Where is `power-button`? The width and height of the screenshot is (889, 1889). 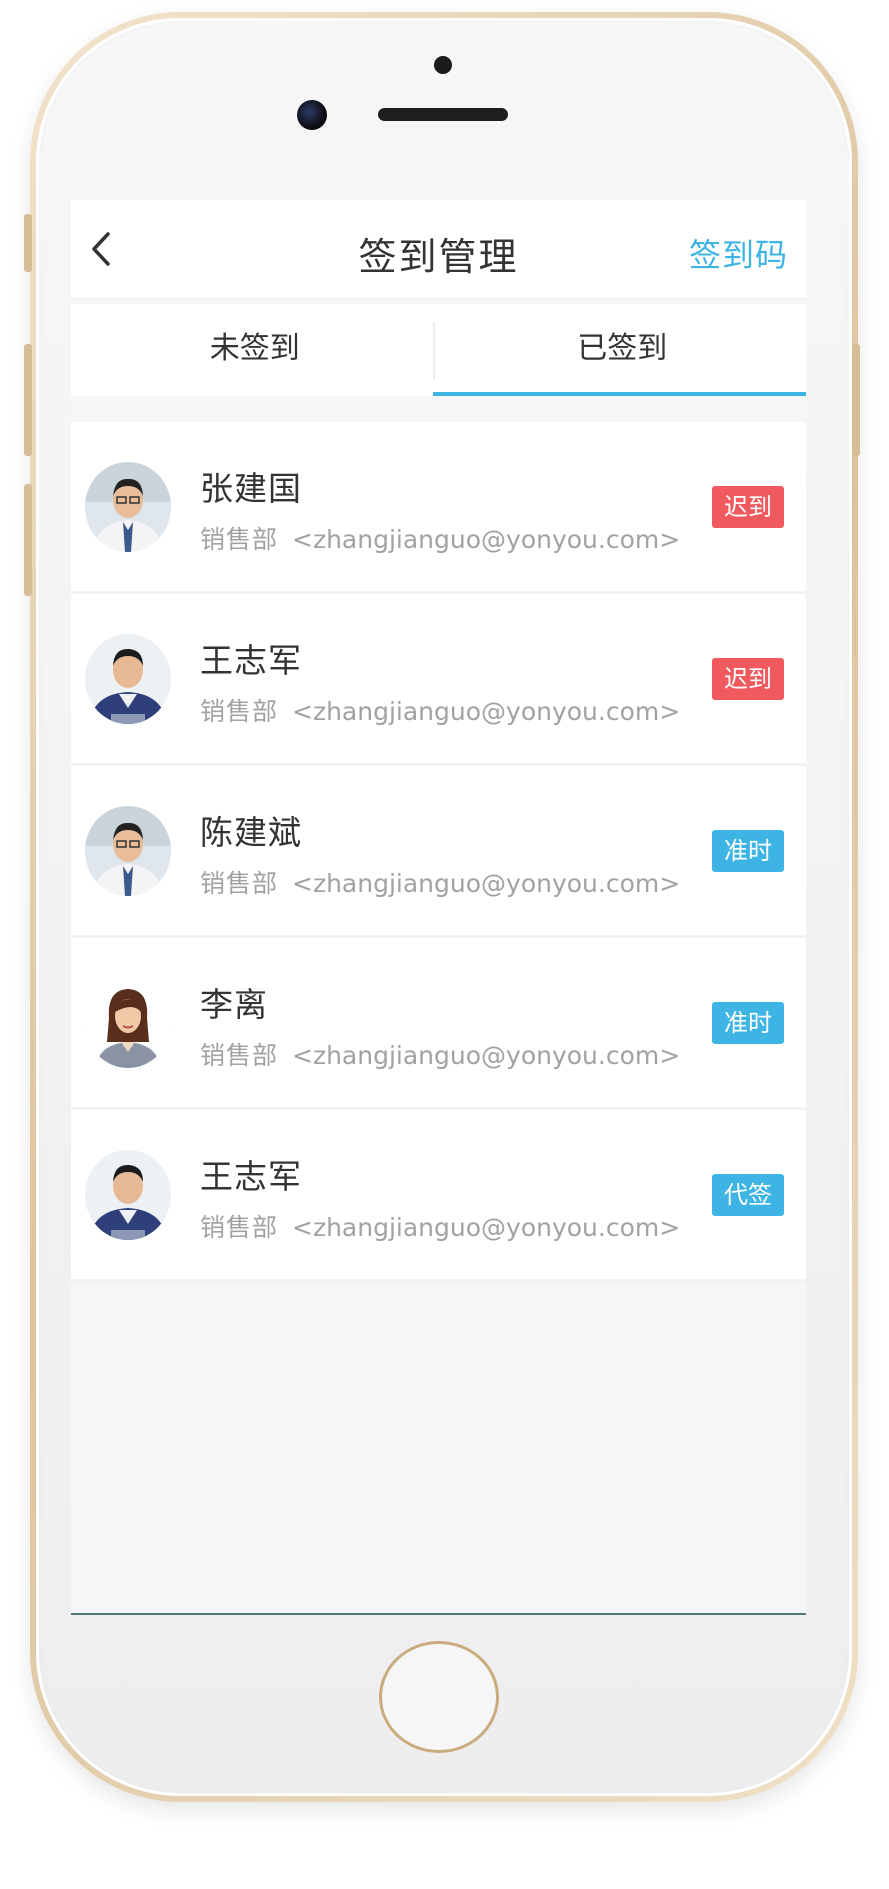
power-button is located at coordinates (856, 400).